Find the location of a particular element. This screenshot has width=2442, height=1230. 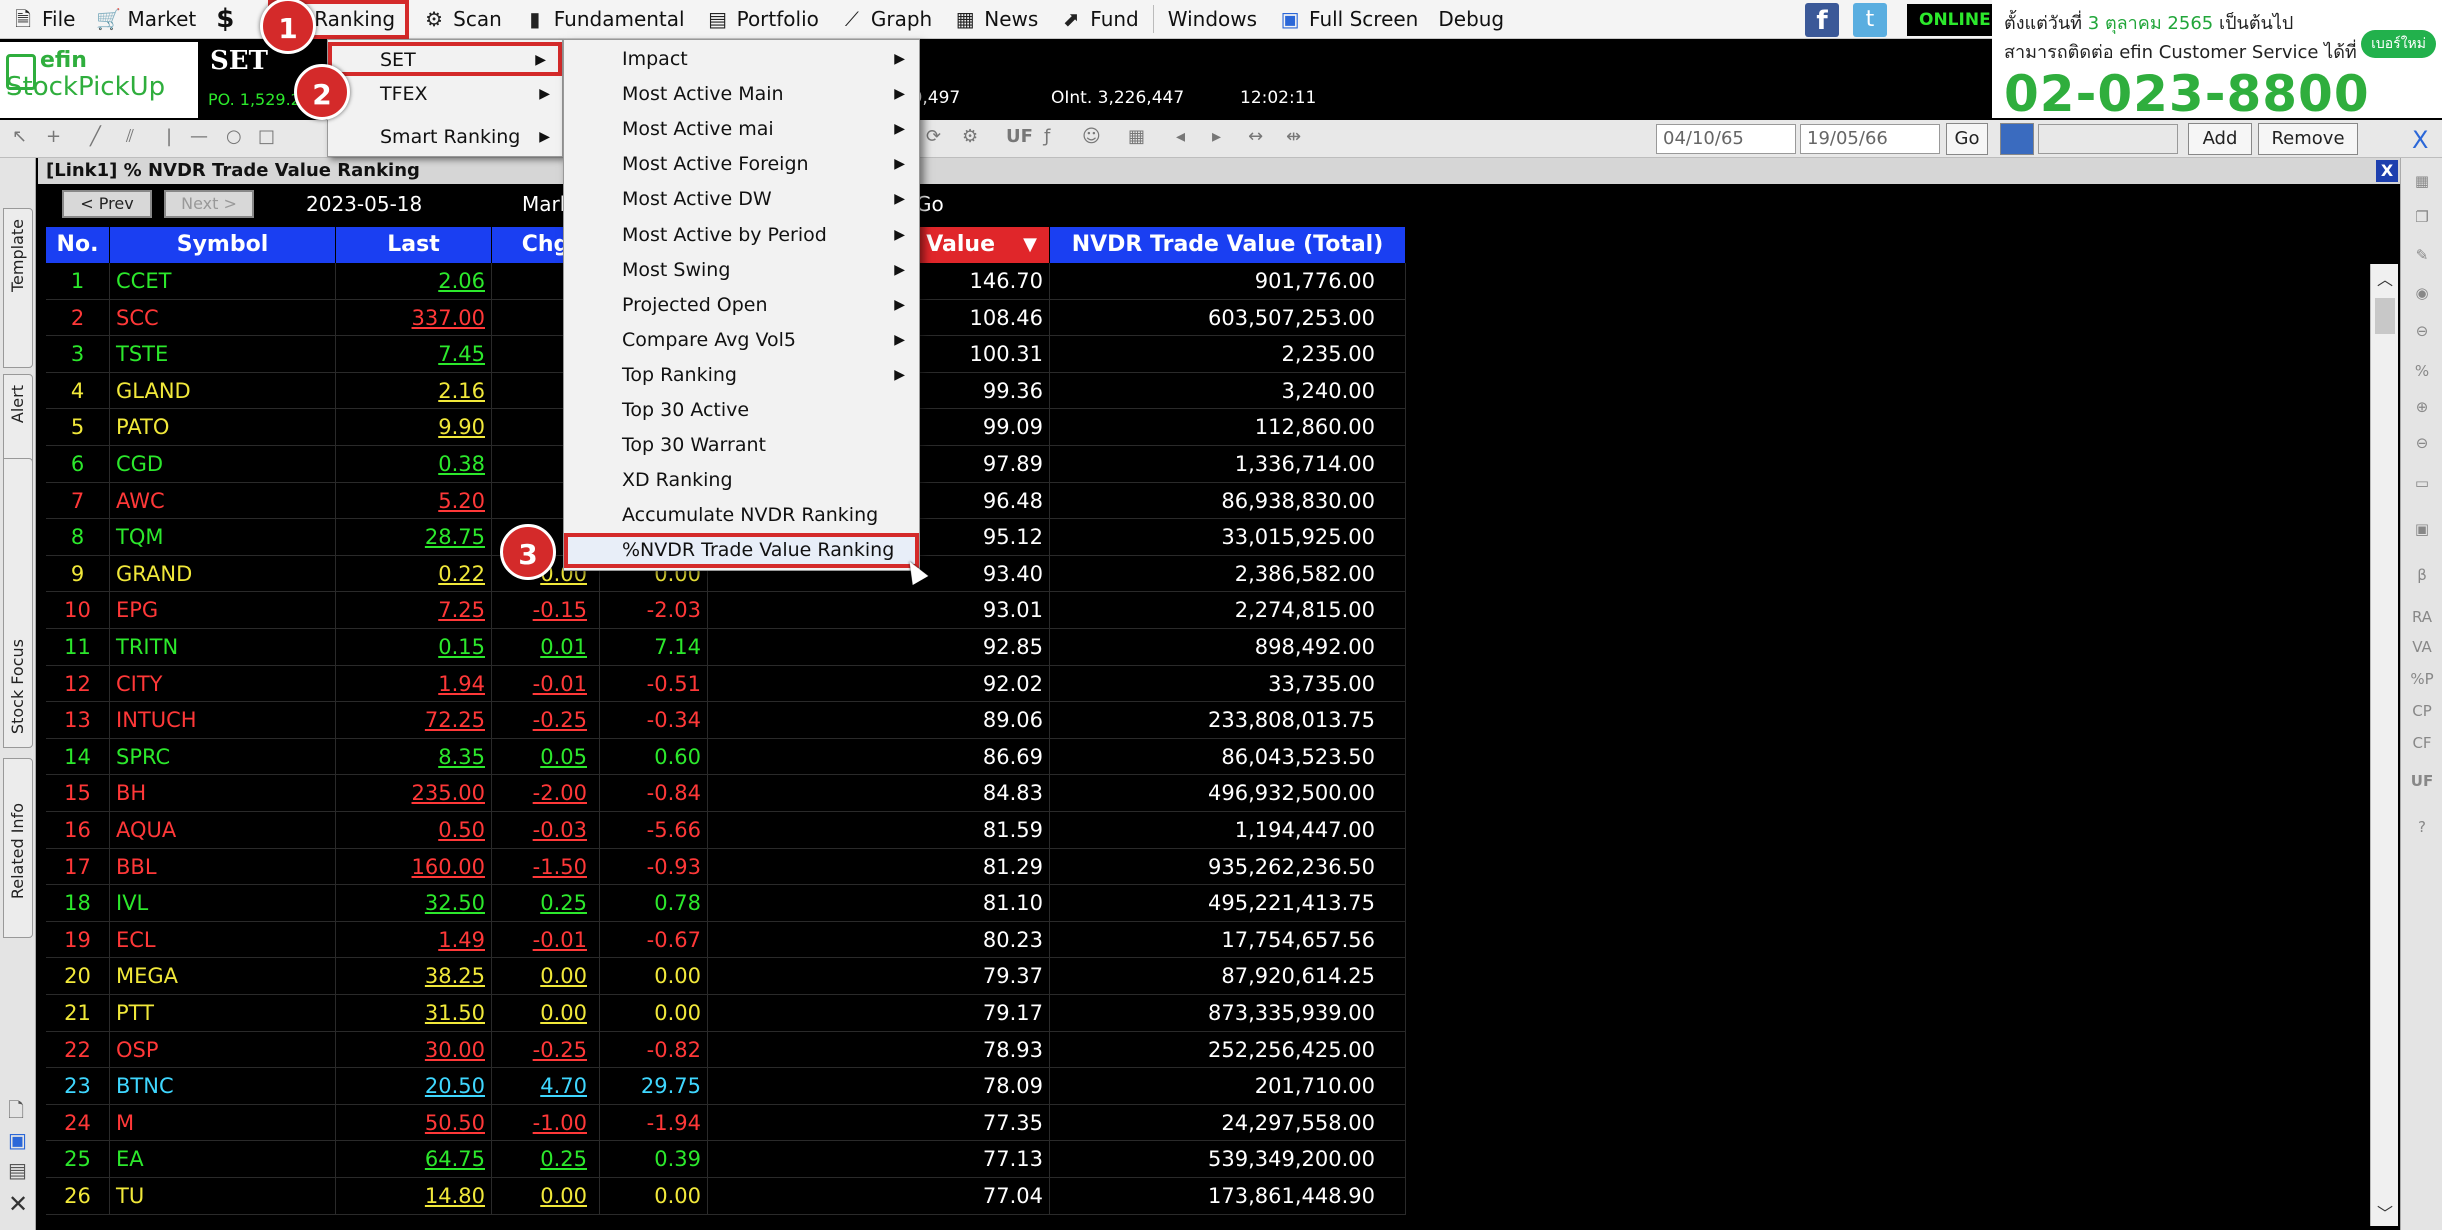

cell-last: 0.50 is located at coordinates (414, 830).